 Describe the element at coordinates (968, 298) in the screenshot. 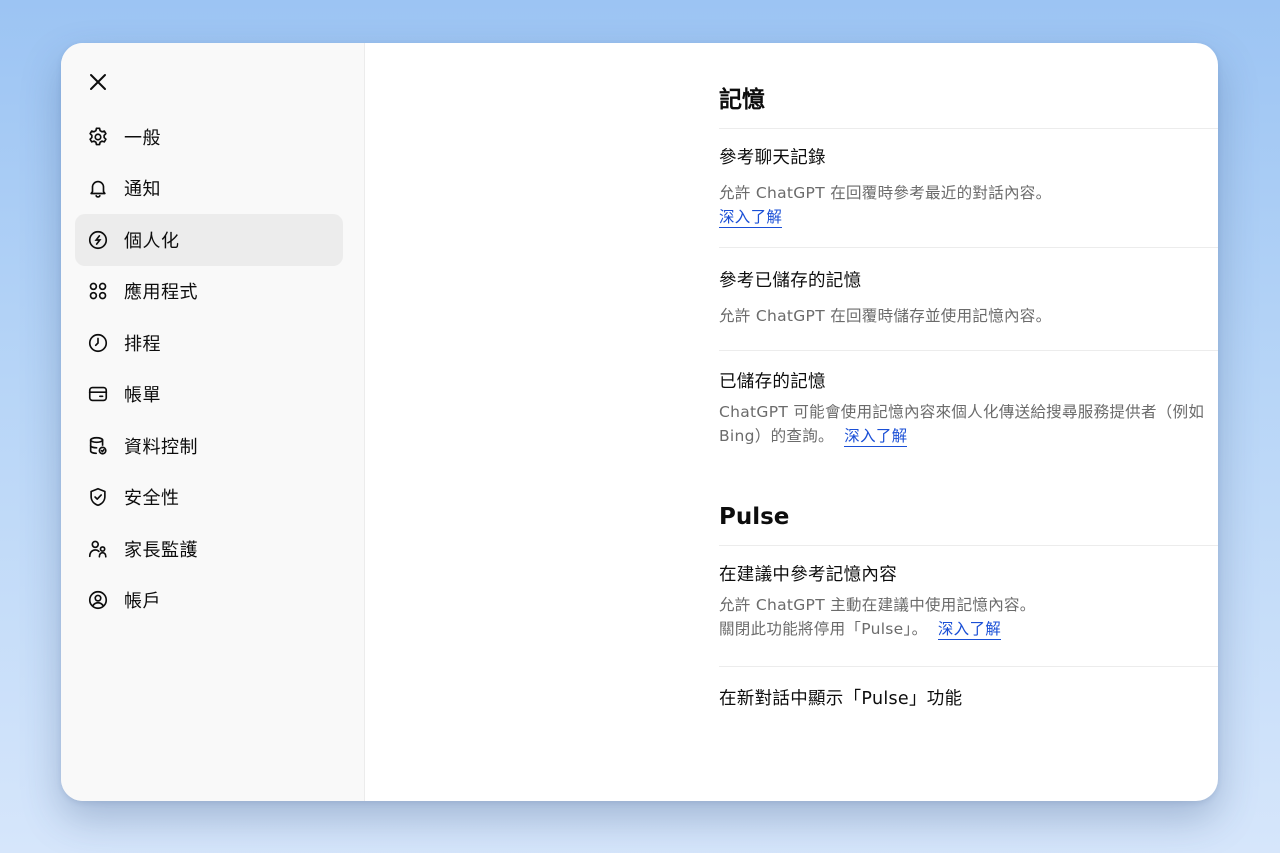

I see `reference-saved-memories-row: 參考已儲存的記憶 允許 ChatGPT 在回覆時儲存並使用記憶內容。` at that location.